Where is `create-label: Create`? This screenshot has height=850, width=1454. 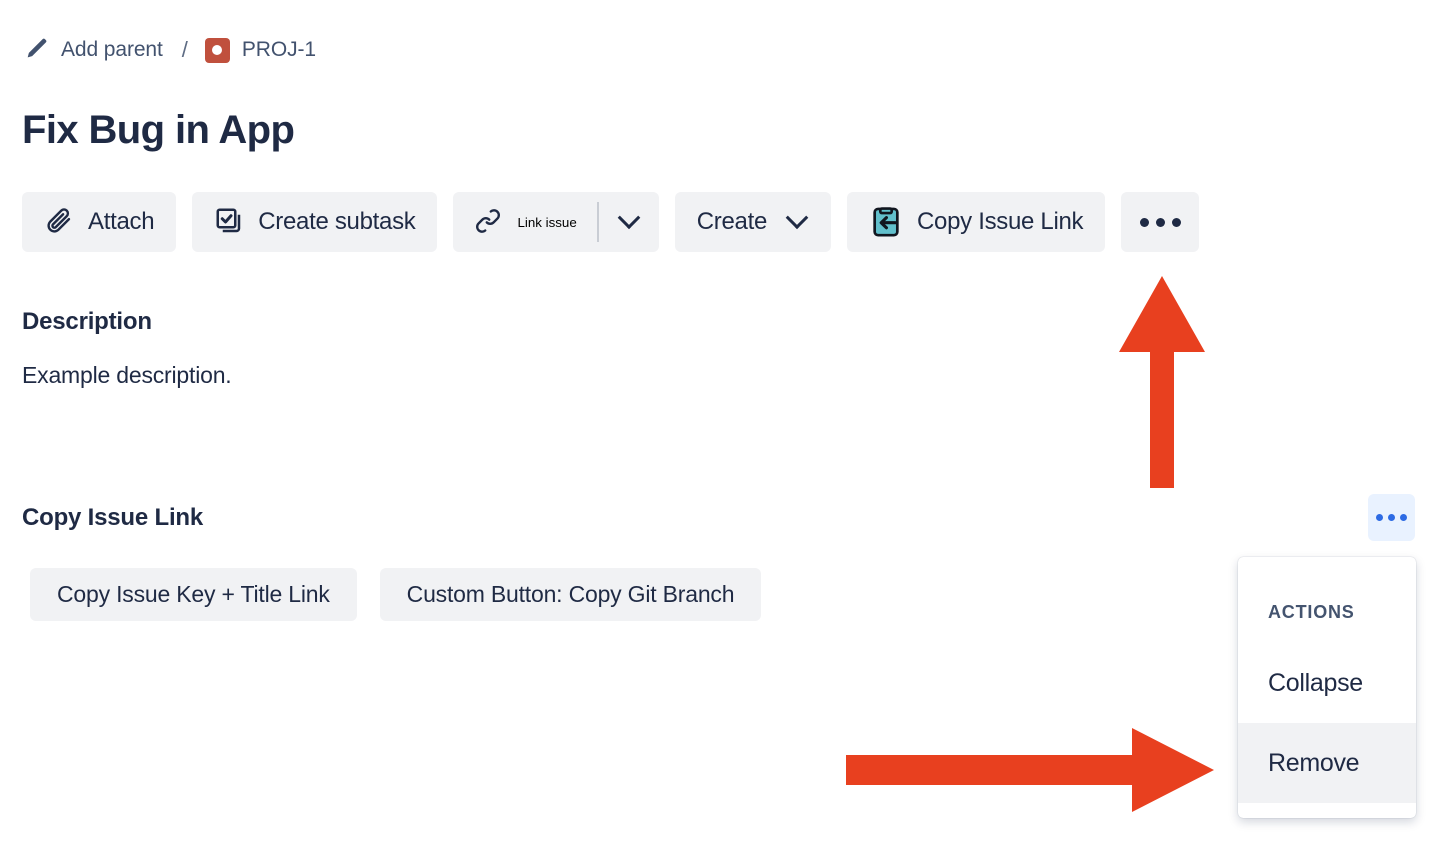 create-label: Create is located at coordinates (732, 221).